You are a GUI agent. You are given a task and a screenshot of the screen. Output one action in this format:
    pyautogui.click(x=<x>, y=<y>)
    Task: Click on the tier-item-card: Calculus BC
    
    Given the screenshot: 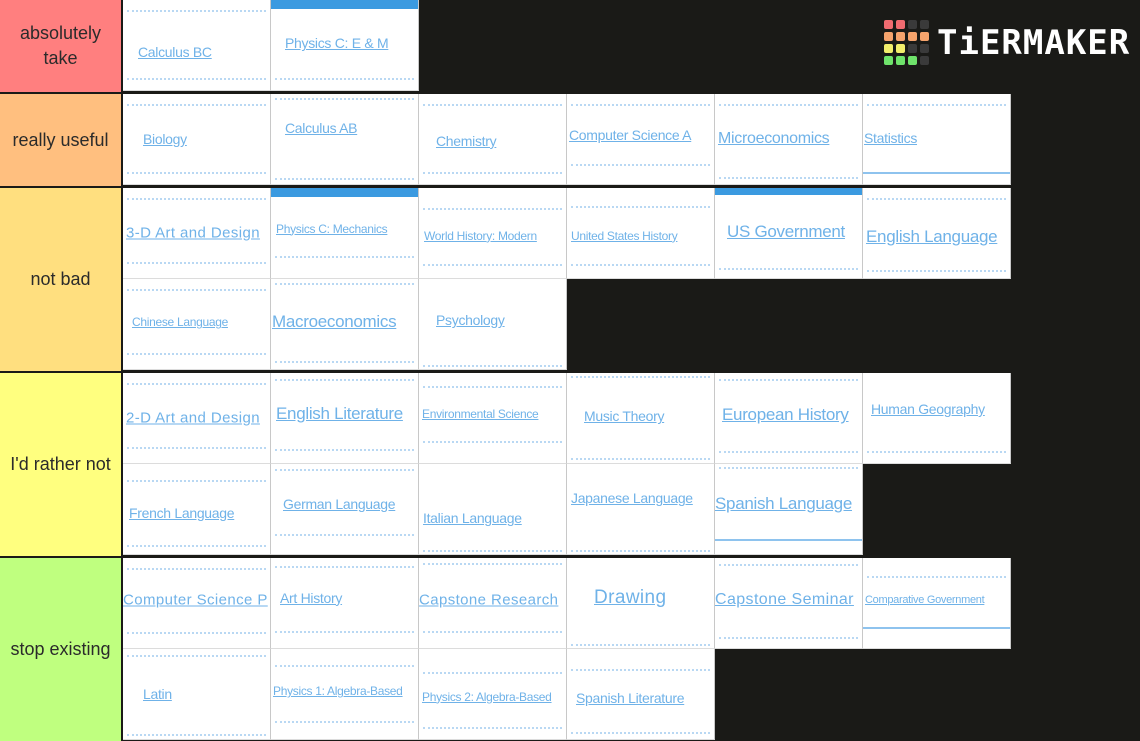 What is the action you would take?
    pyautogui.click(x=197, y=45)
    